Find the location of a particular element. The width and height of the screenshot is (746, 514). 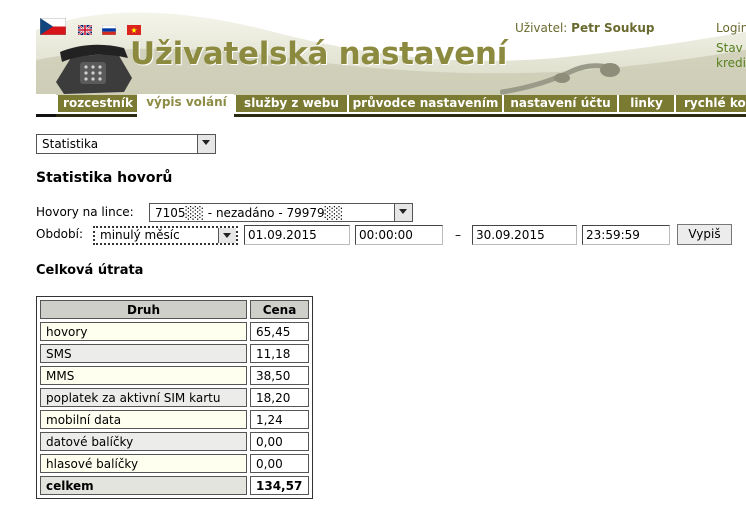

time-to-input: 23:59:59 is located at coordinates (626, 235).